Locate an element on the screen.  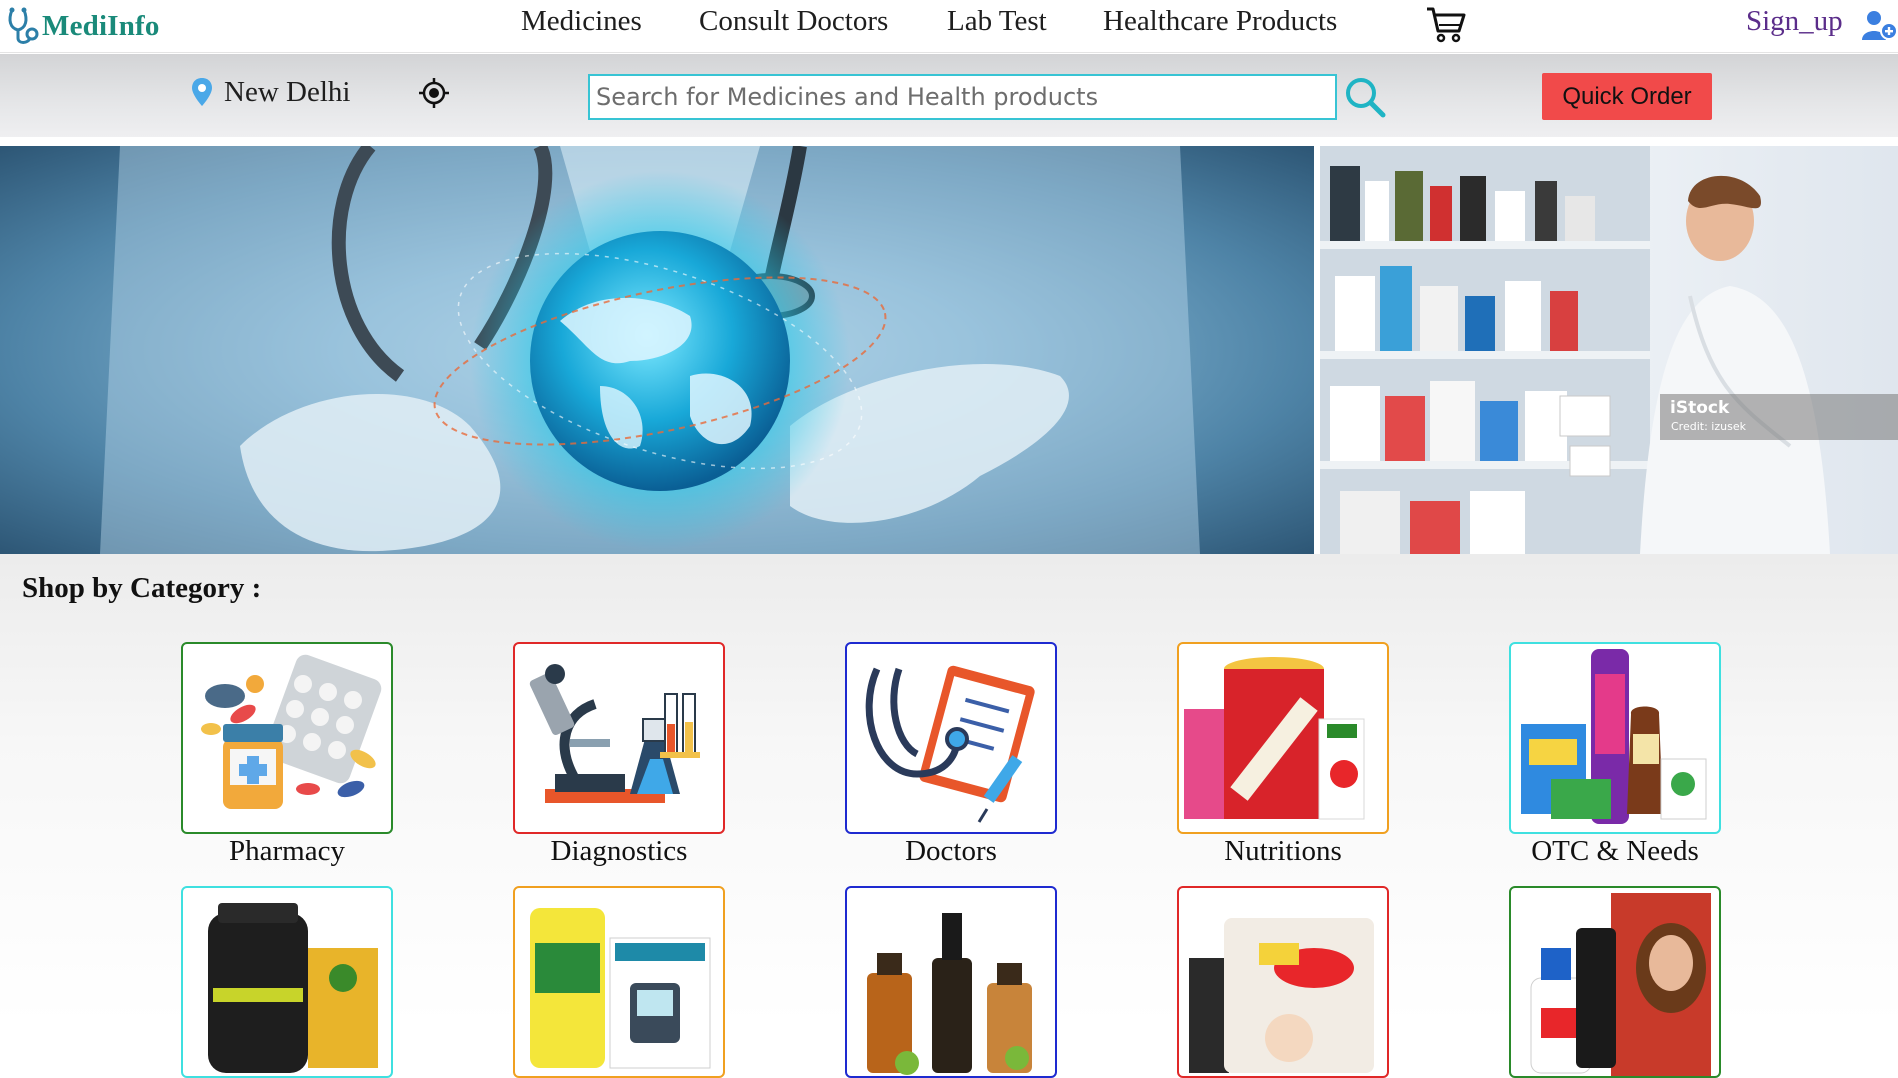
category-otc-needs: OTC & Needs is located at coordinates (1615, 755).